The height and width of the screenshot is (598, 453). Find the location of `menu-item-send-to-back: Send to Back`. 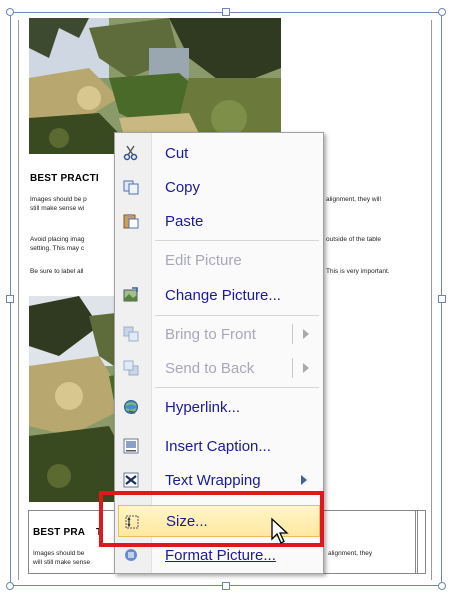

menu-item-send-to-back: Send to Back is located at coordinates (219, 368).